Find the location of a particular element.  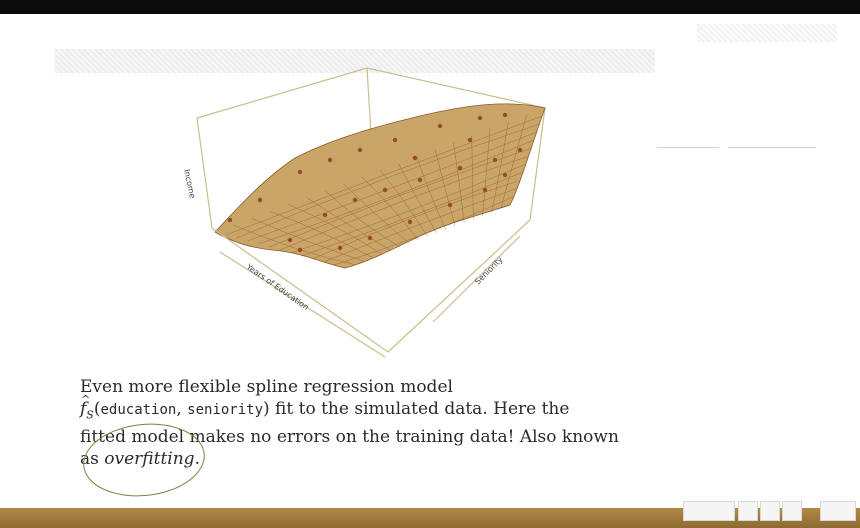

z-axis-label: Income is located at coordinates (189, 184).